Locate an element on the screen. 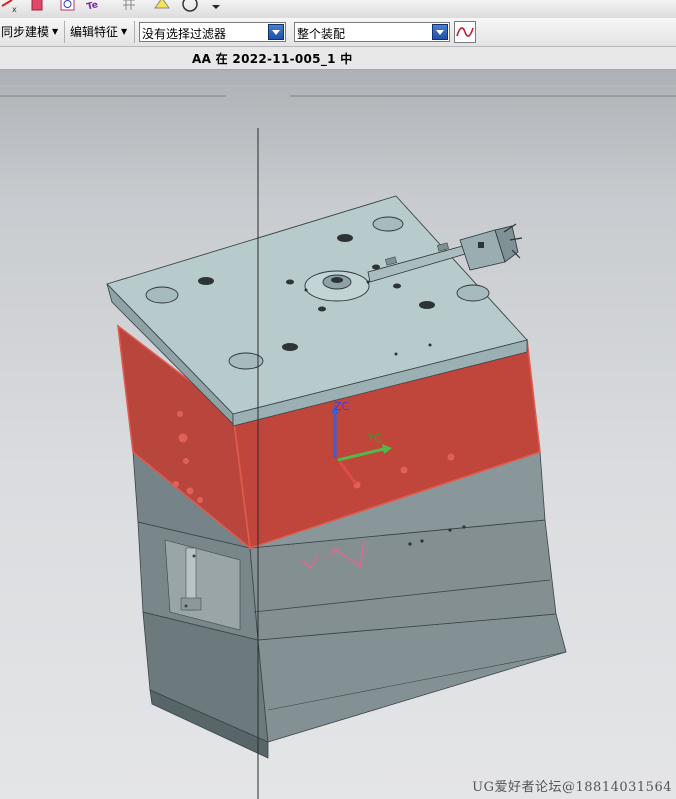 The height and width of the screenshot is (799, 676). curve-analysis-button is located at coordinates (465, 32).